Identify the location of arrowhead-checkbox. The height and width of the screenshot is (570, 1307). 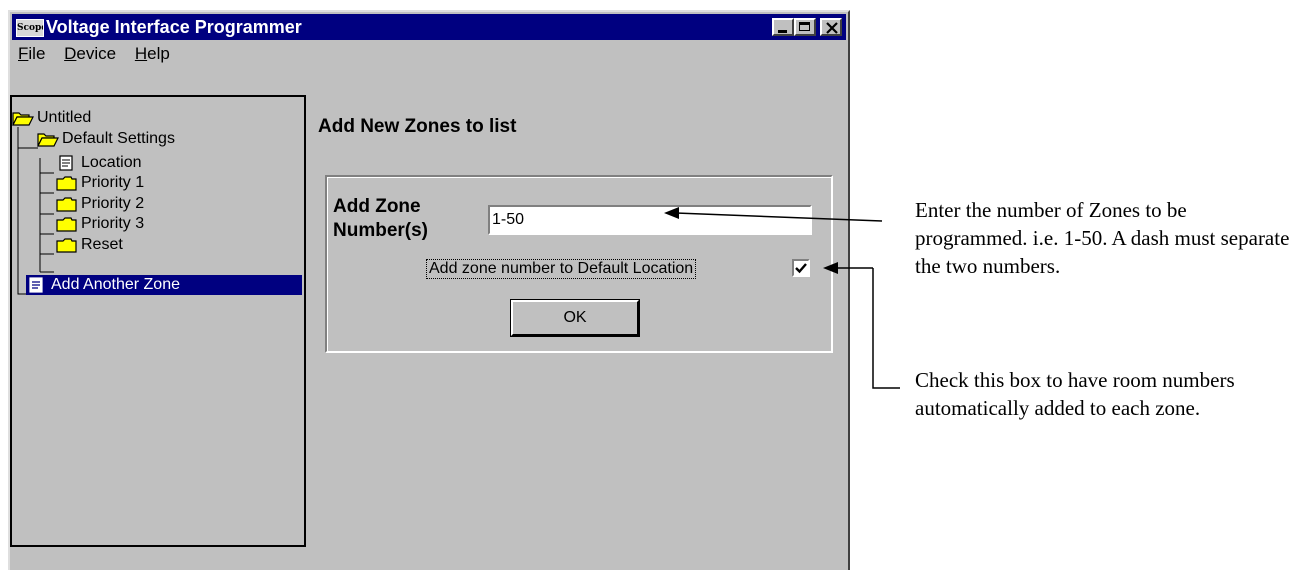
(830, 268).